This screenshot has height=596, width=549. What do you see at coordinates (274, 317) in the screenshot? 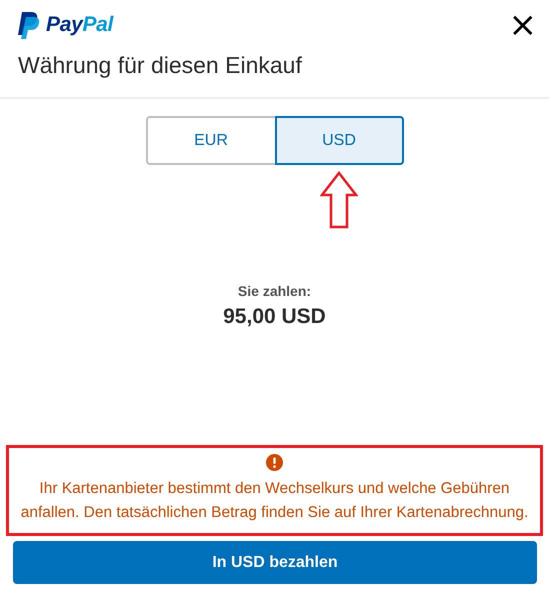
I see `amount-value: 95,00 USD` at bounding box center [274, 317].